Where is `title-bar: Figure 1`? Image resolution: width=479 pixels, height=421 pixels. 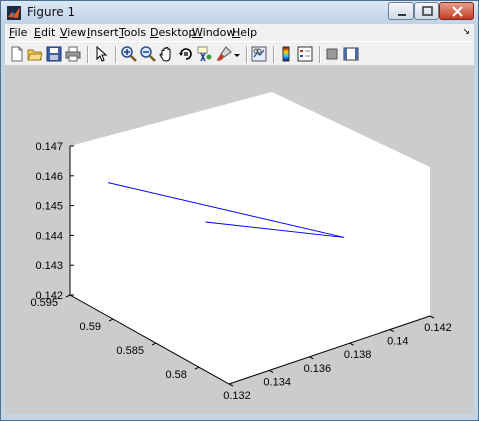
title-bar: Figure 1 is located at coordinates (239, 12).